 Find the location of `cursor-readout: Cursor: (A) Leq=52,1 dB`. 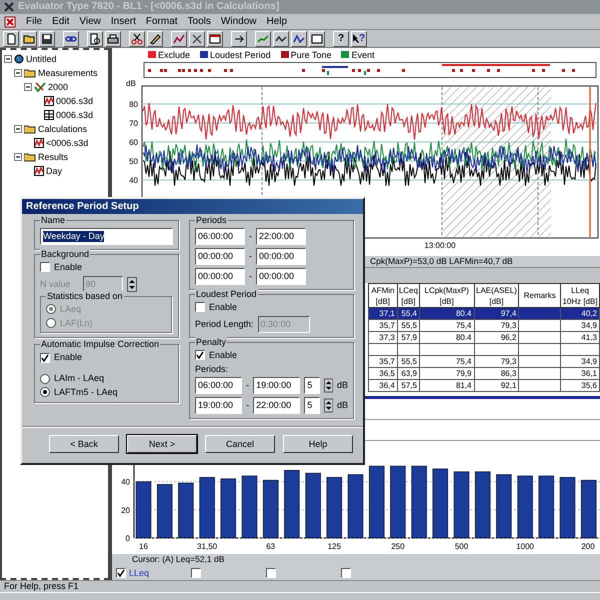

cursor-readout: Cursor: (A) Leq=52,1 dB is located at coordinates (356, 560).